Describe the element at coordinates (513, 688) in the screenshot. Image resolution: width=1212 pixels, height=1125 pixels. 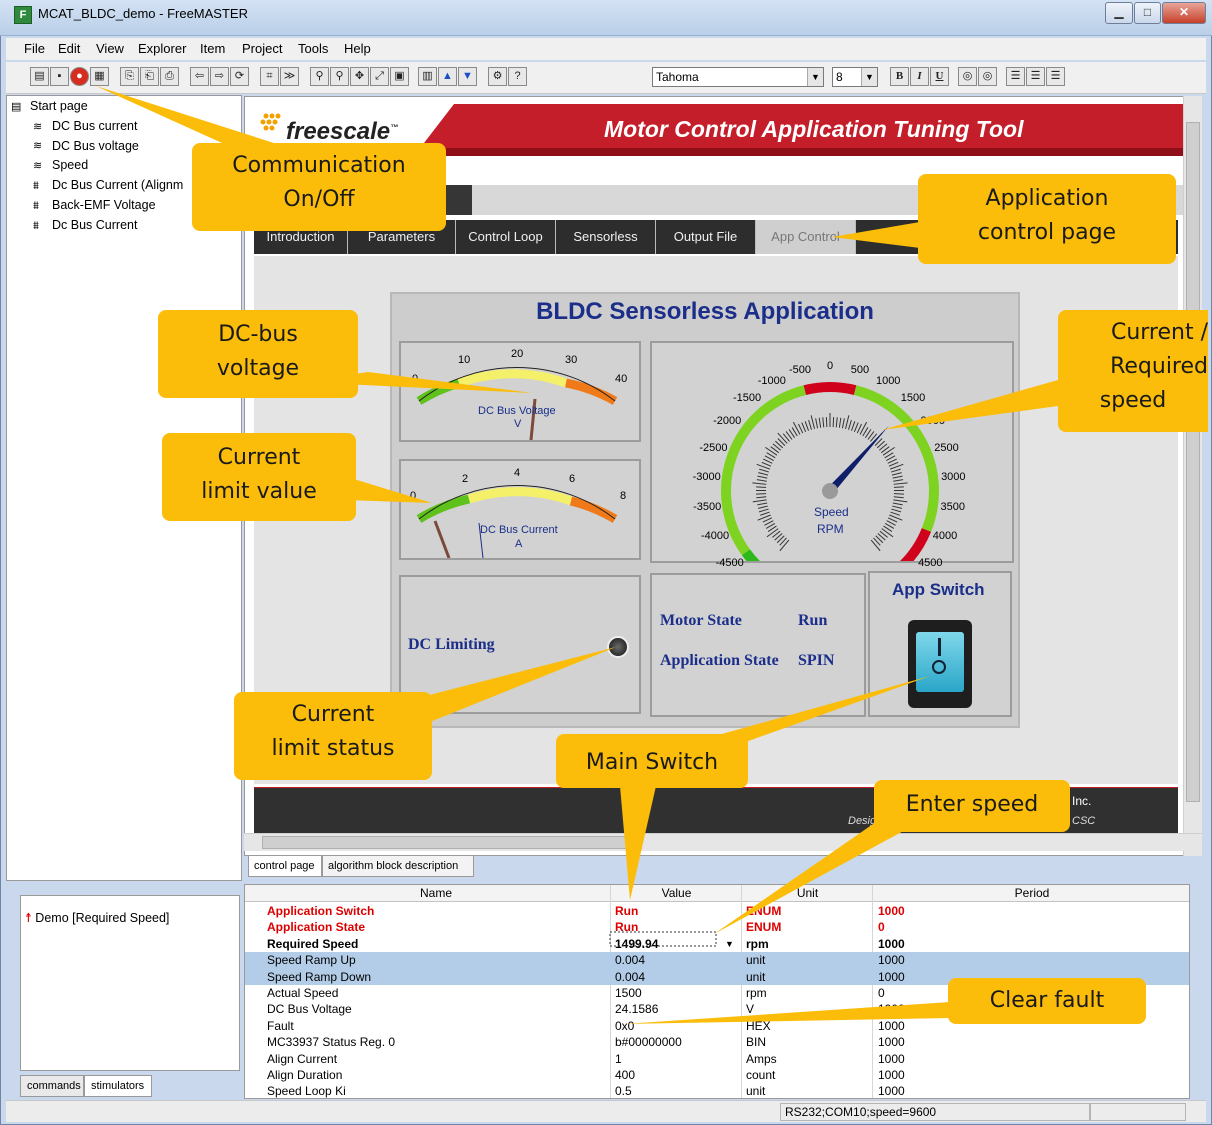
I see `pointer-limit-status` at that location.